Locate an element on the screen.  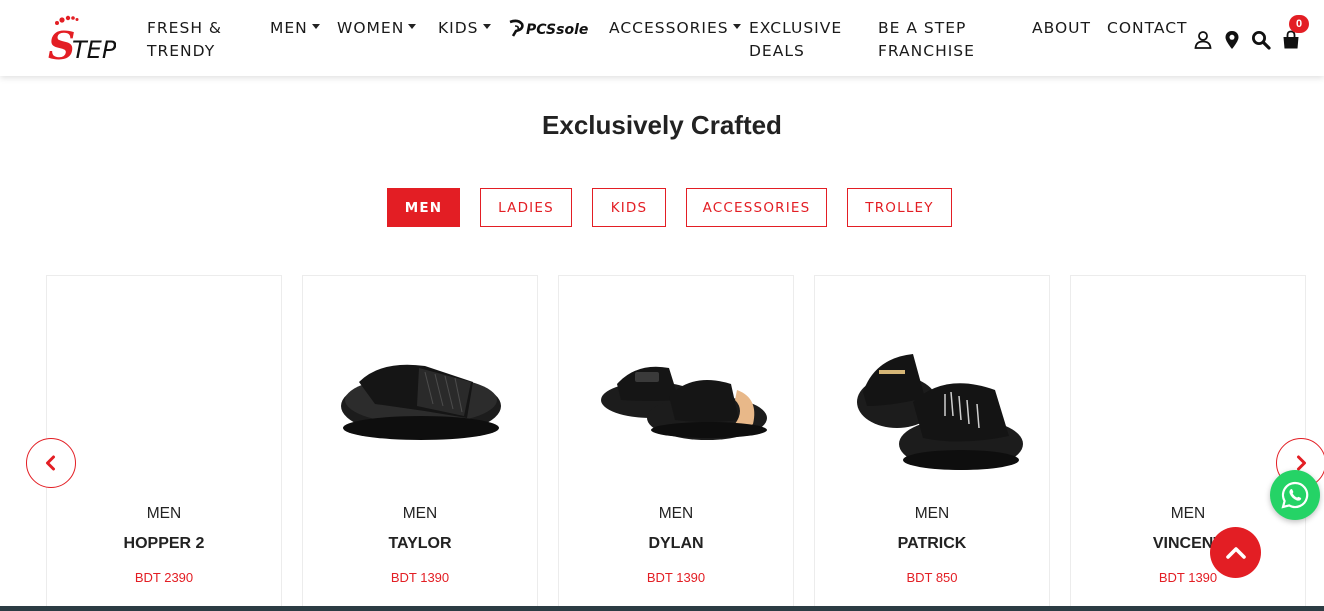
location-pin-icon is located at coordinates (1232, 40).